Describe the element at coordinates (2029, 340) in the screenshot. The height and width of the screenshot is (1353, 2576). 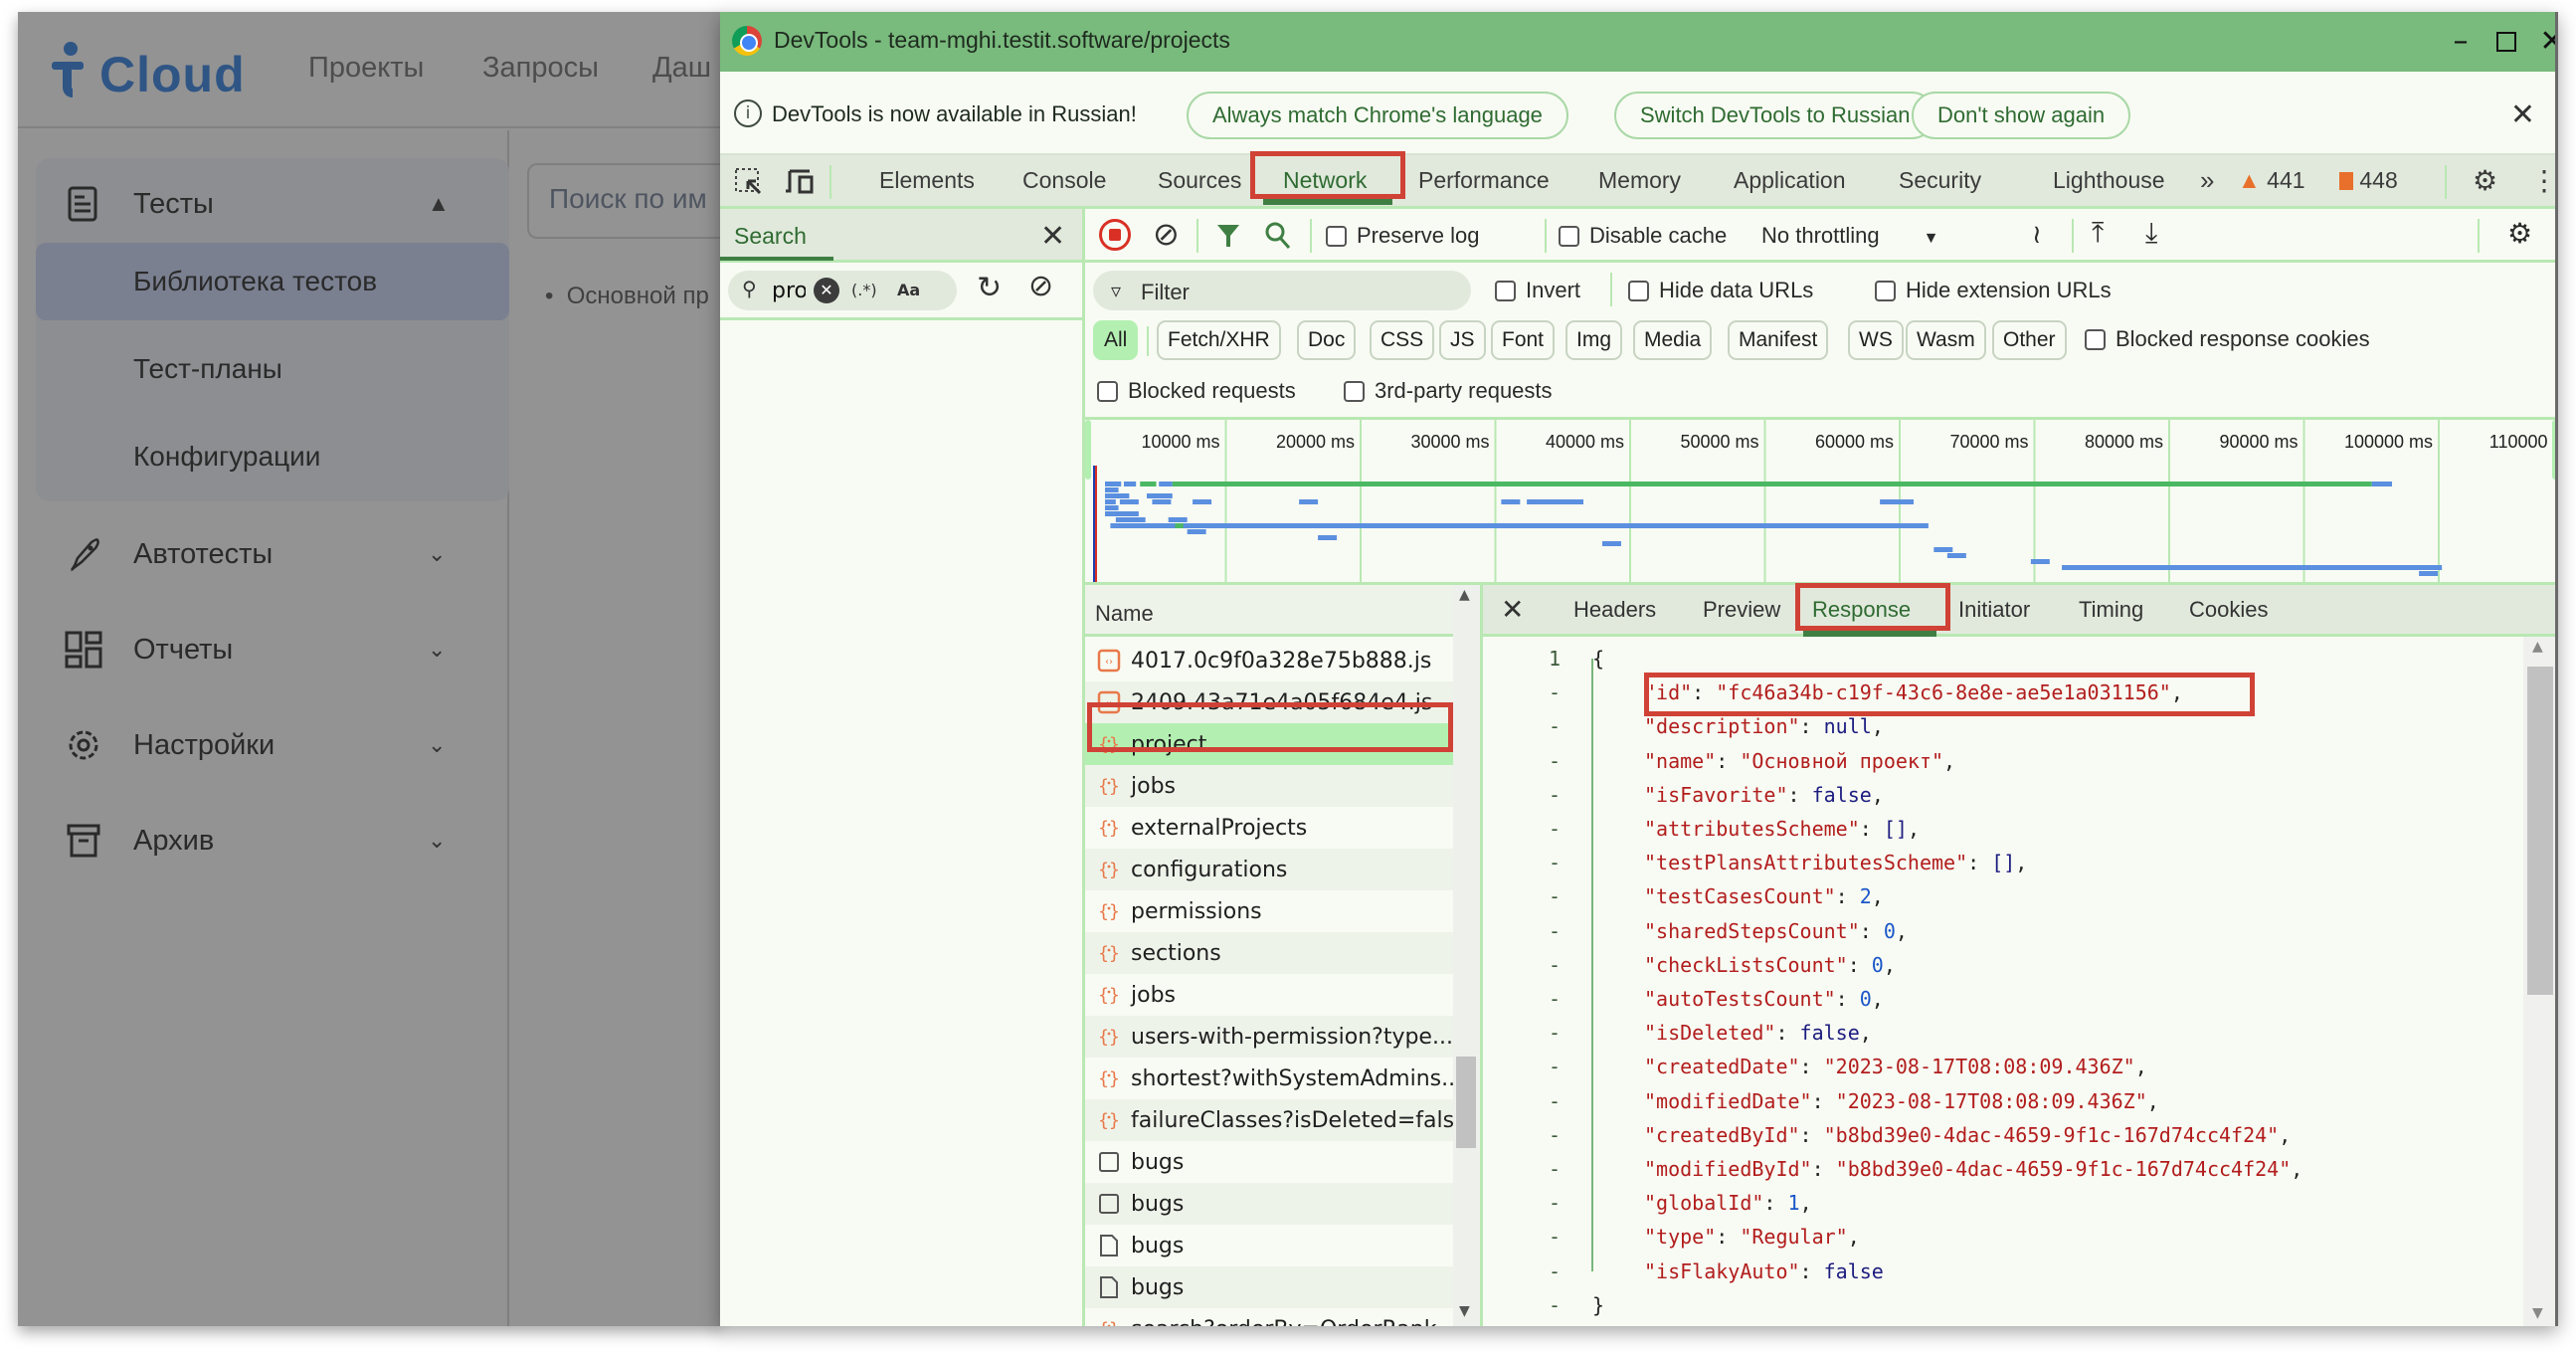
I see `type-filter-other: Other` at that location.